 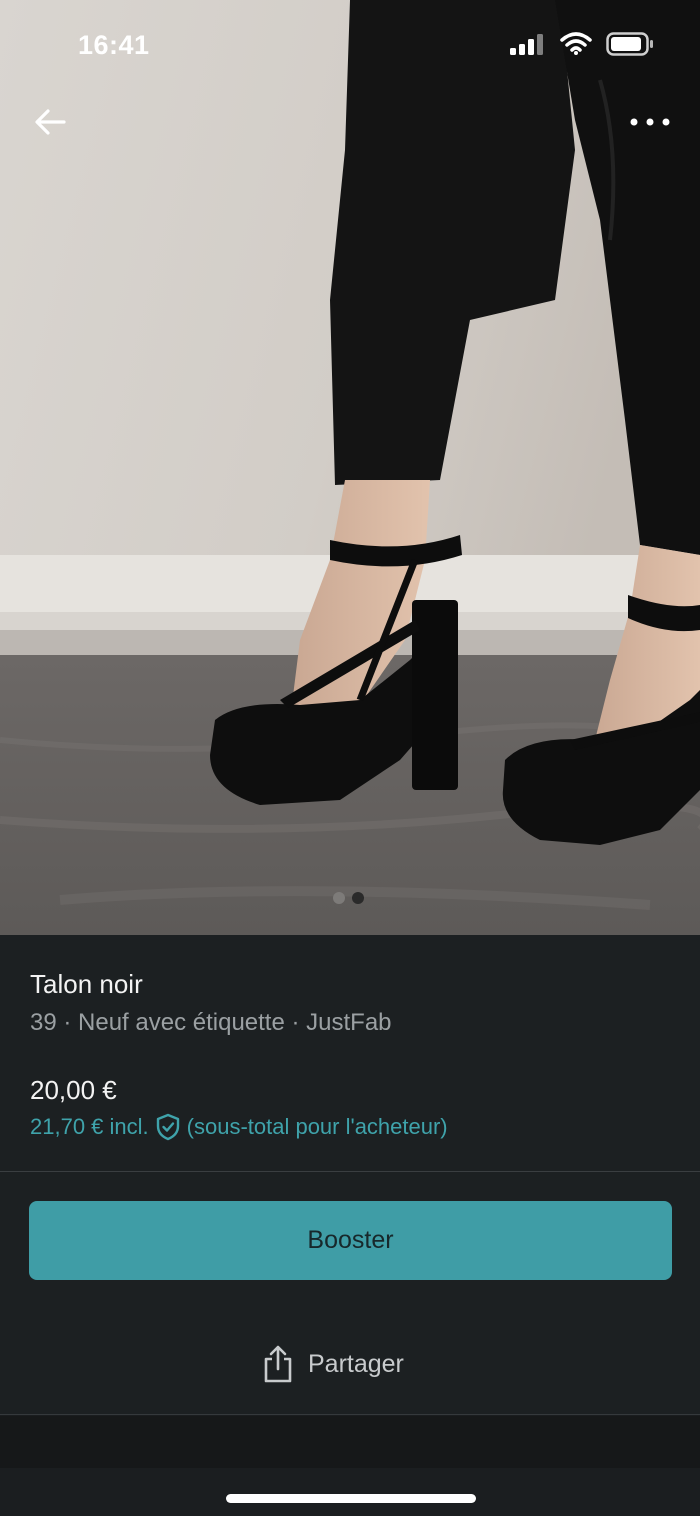 What do you see at coordinates (576, 43) in the screenshot?
I see `wifi-icon` at bounding box center [576, 43].